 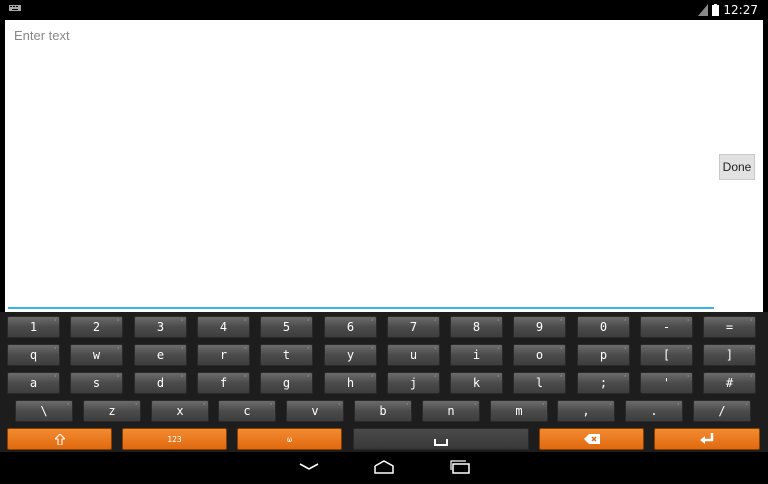 I want to click on key: 4 ·, so click(x=223, y=327).